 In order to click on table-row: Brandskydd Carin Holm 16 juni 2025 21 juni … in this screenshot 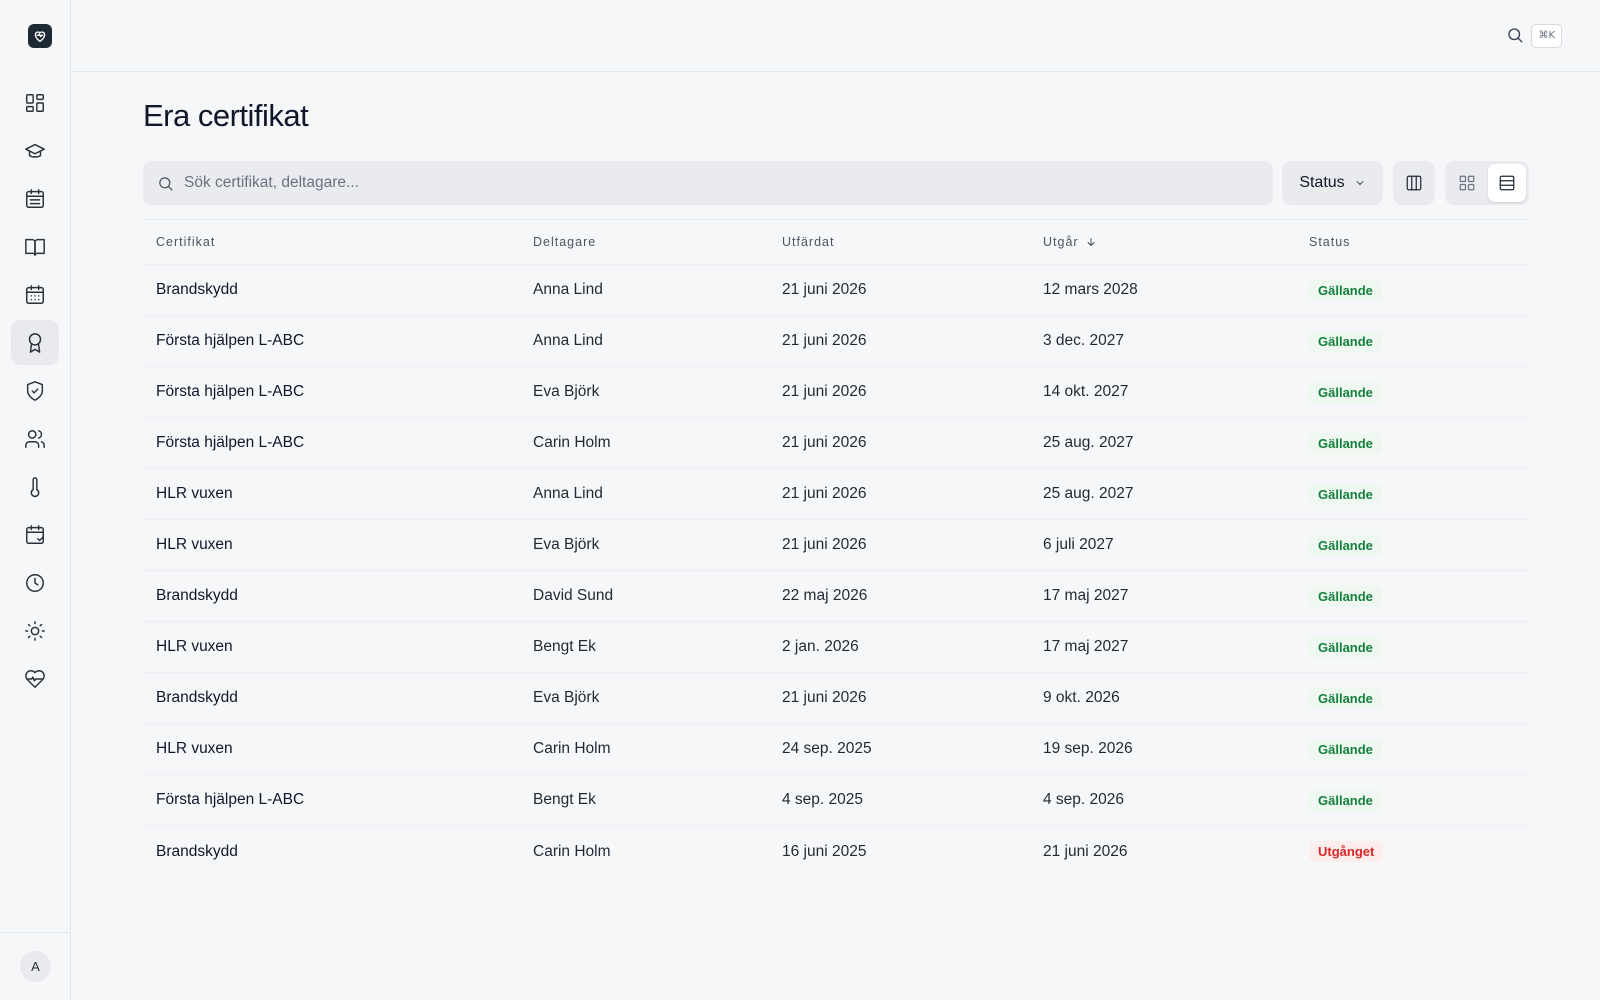, I will do `click(836, 851)`.